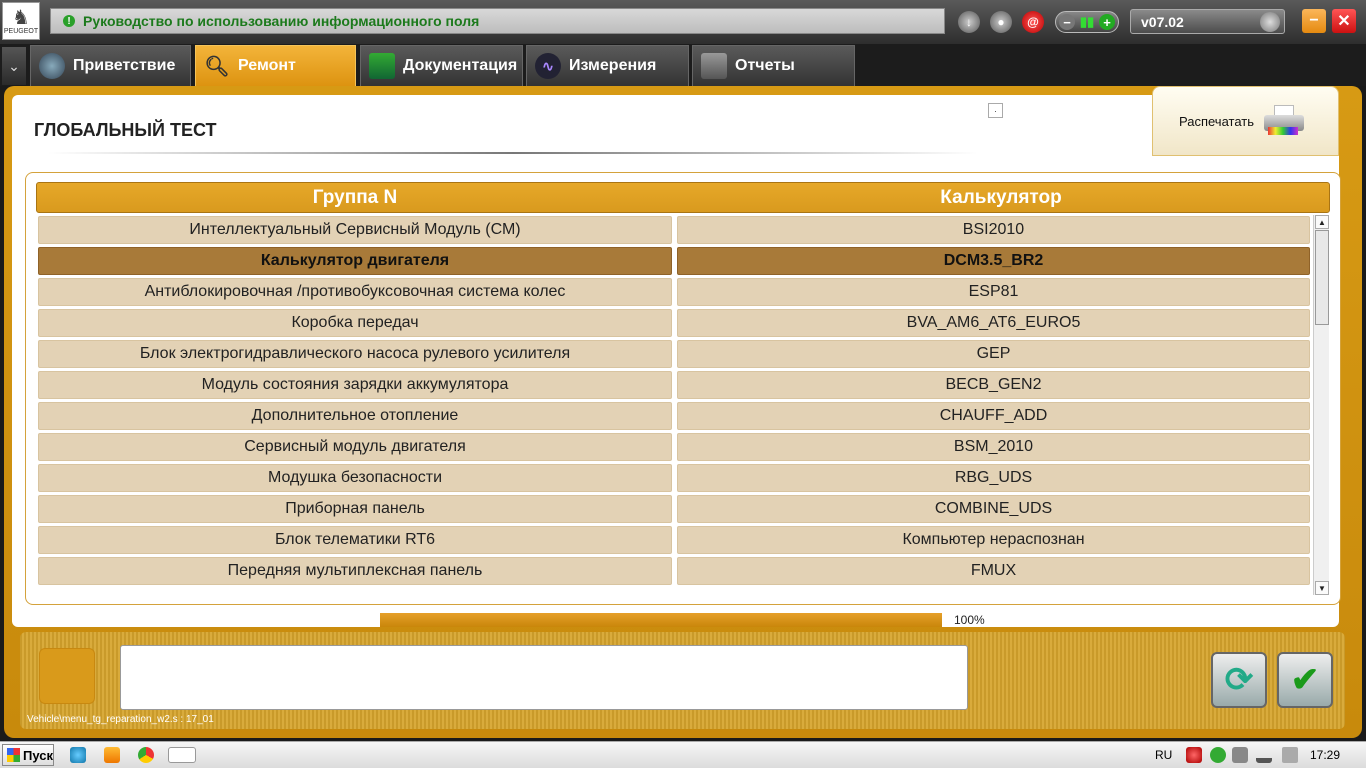 The width and height of the screenshot is (1366, 768). Describe the element at coordinates (993, 478) in the screenshot. I see `cell-calculator: RBG_UDS` at that location.